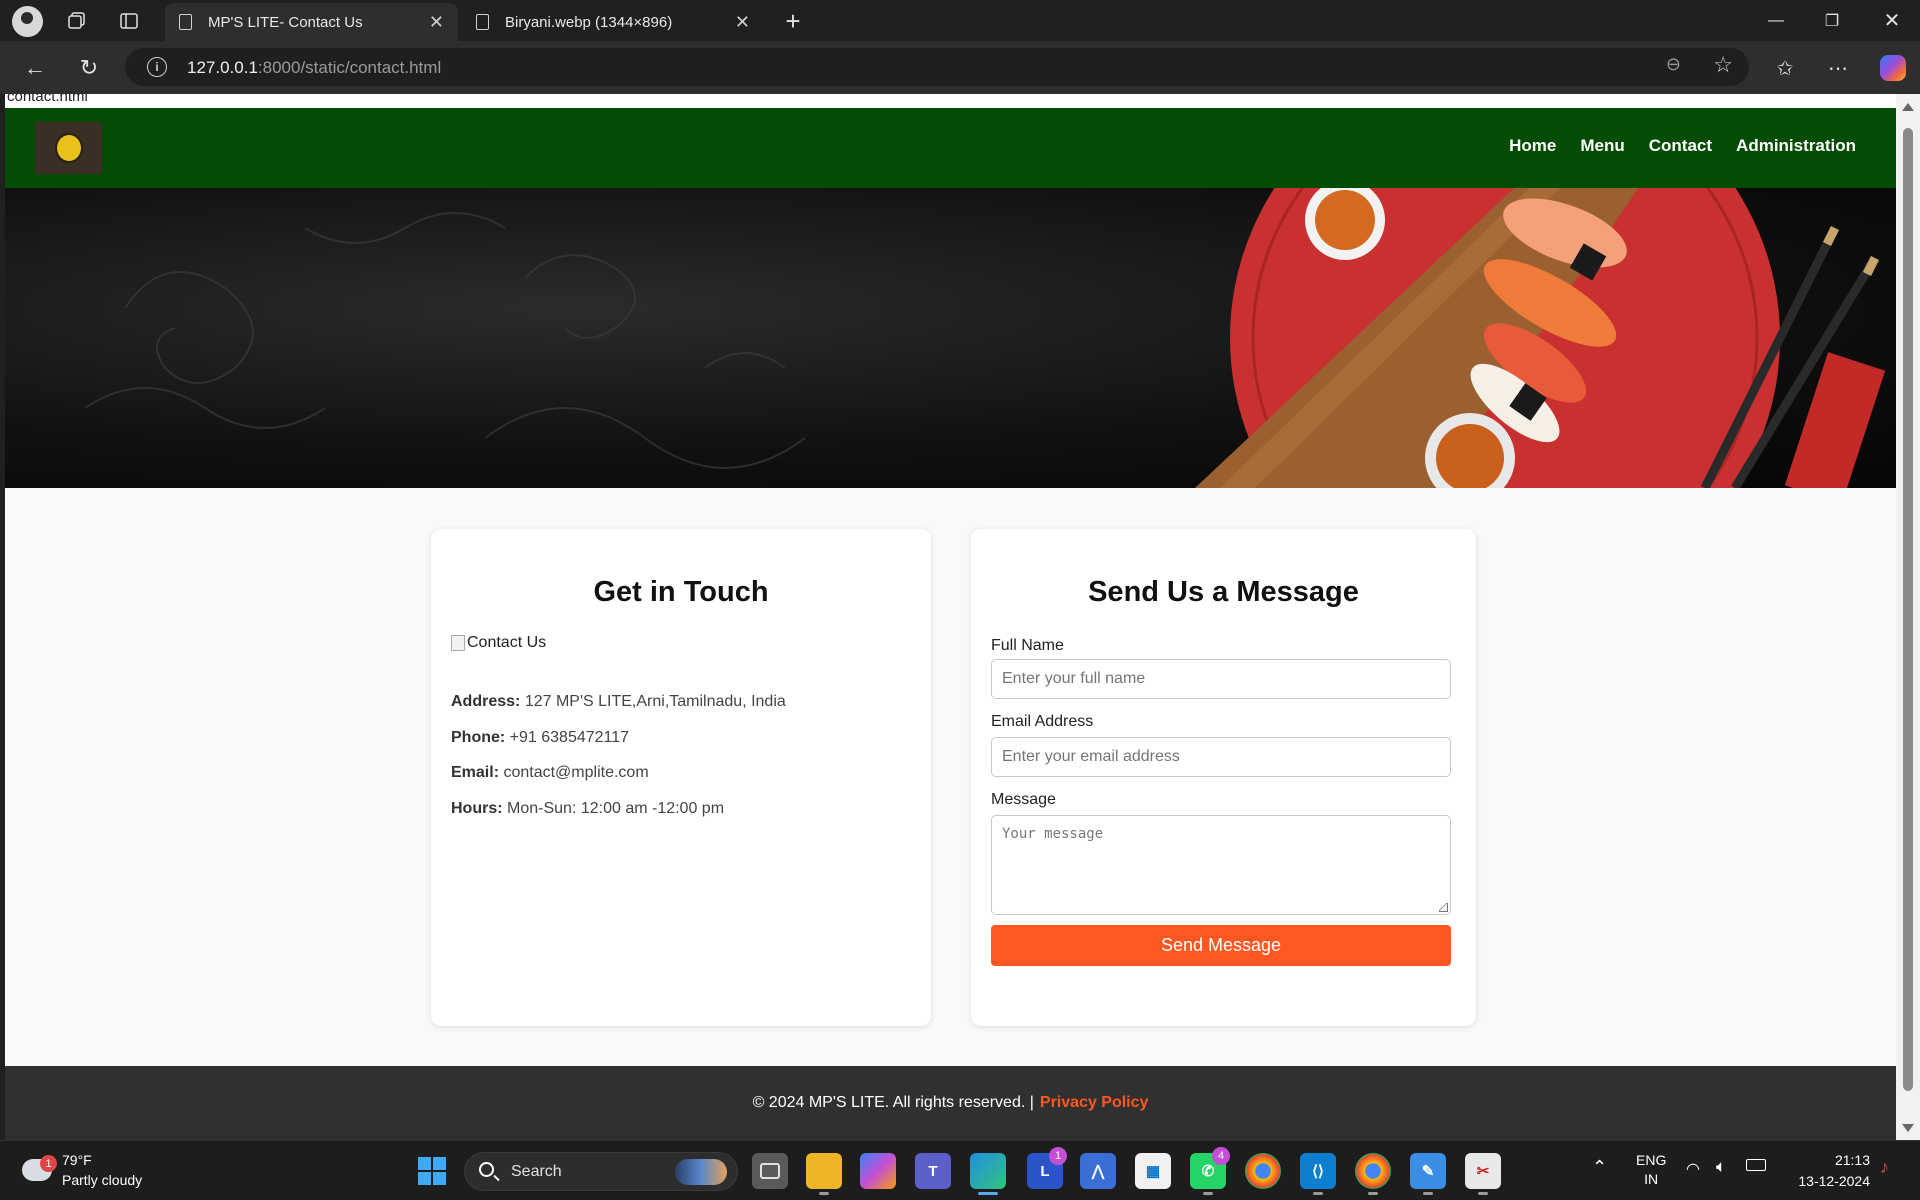 This screenshot has height=1200, width=1920. What do you see at coordinates (1221, 679) in the screenshot?
I see `full-name-input: Enter your full name` at bounding box center [1221, 679].